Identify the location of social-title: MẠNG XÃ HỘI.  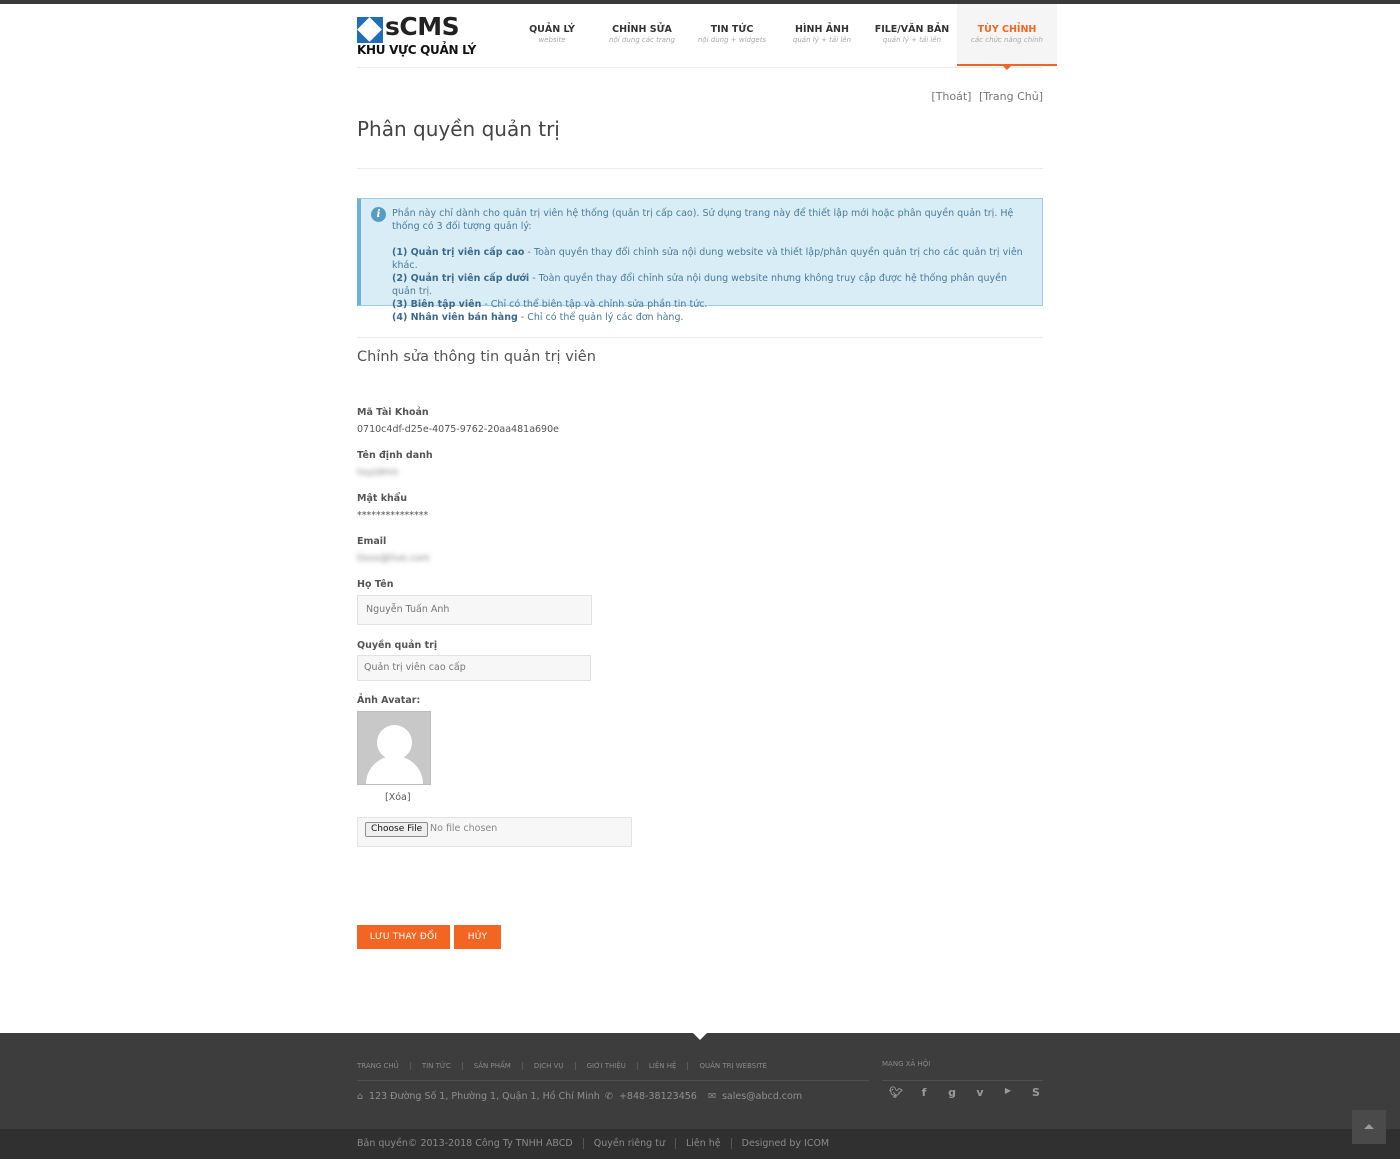
(906, 1064).